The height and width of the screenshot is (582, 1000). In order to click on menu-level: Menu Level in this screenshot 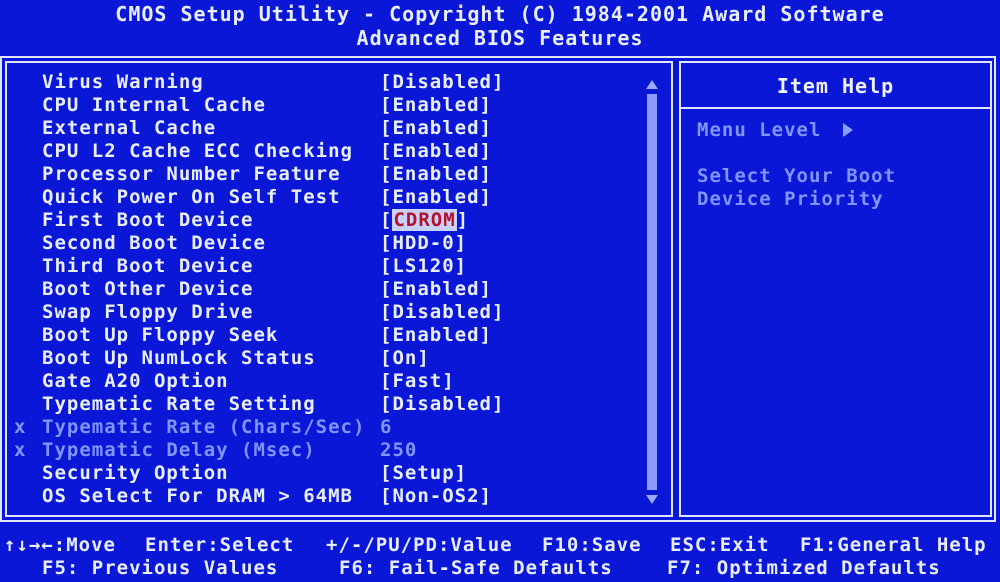, I will do `click(837, 130)`.